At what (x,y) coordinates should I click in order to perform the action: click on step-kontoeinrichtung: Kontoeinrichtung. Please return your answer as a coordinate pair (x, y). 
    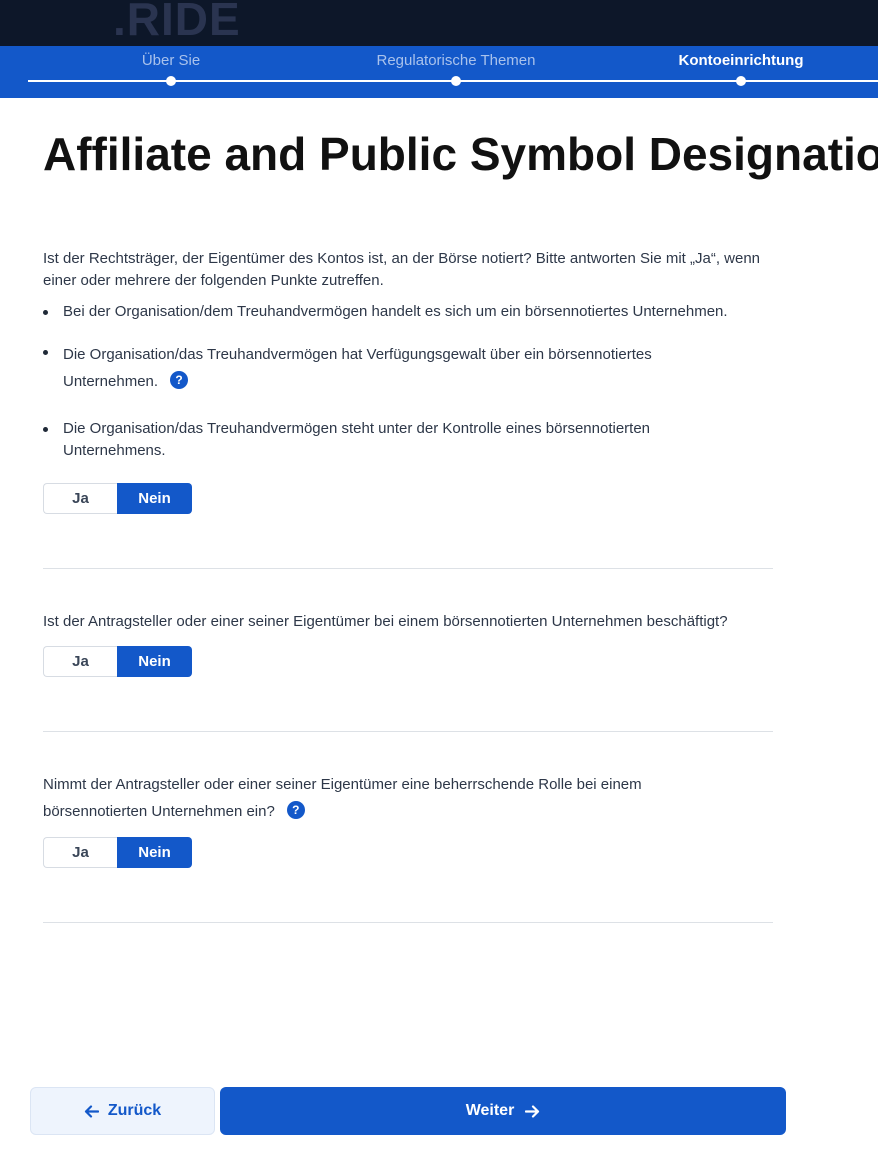
    Looking at the image, I should click on (741, 66).